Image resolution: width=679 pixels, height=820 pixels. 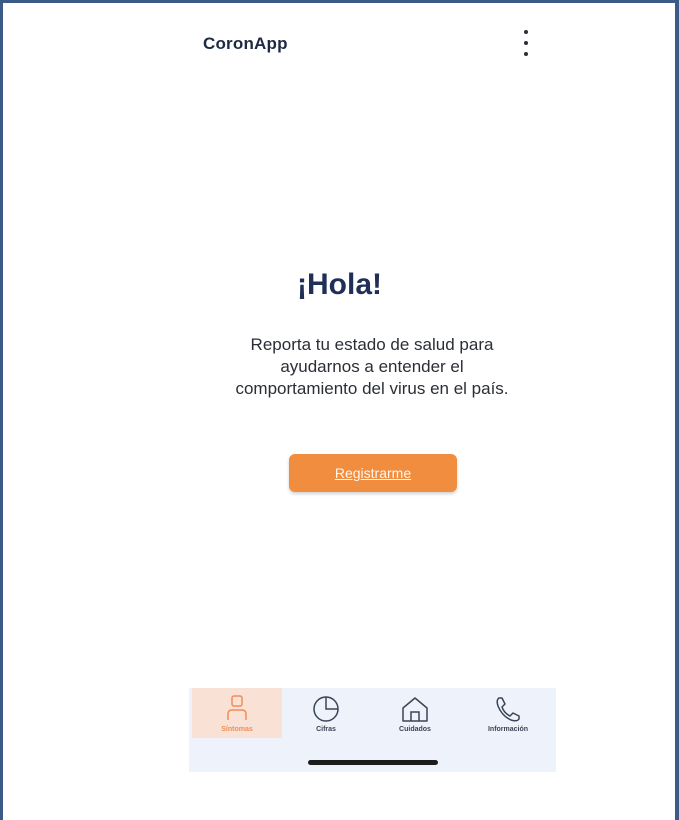 I want to click on register-button-label: Registrarme, so click(x=373, y=473).